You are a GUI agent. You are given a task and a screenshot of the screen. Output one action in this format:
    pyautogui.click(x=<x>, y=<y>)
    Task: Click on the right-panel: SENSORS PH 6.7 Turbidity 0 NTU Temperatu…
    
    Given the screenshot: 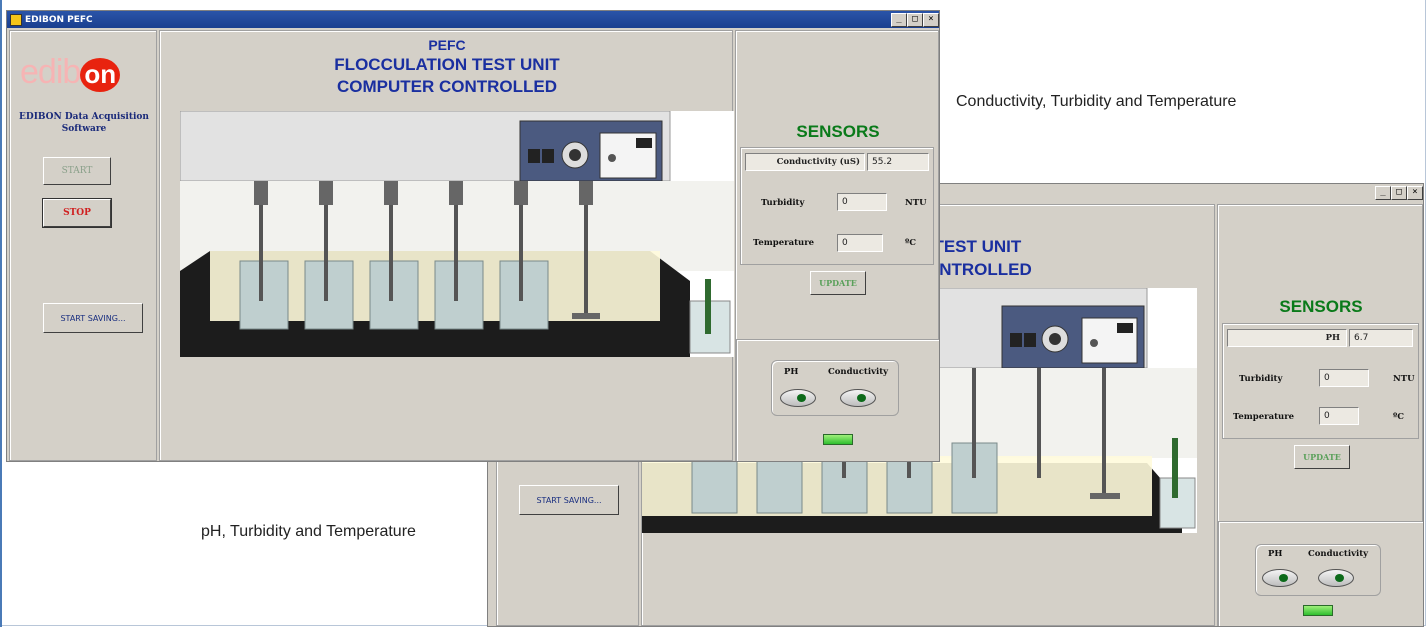 What is the action you would take?
    pyautogui.click(x=1320, y=415)
    